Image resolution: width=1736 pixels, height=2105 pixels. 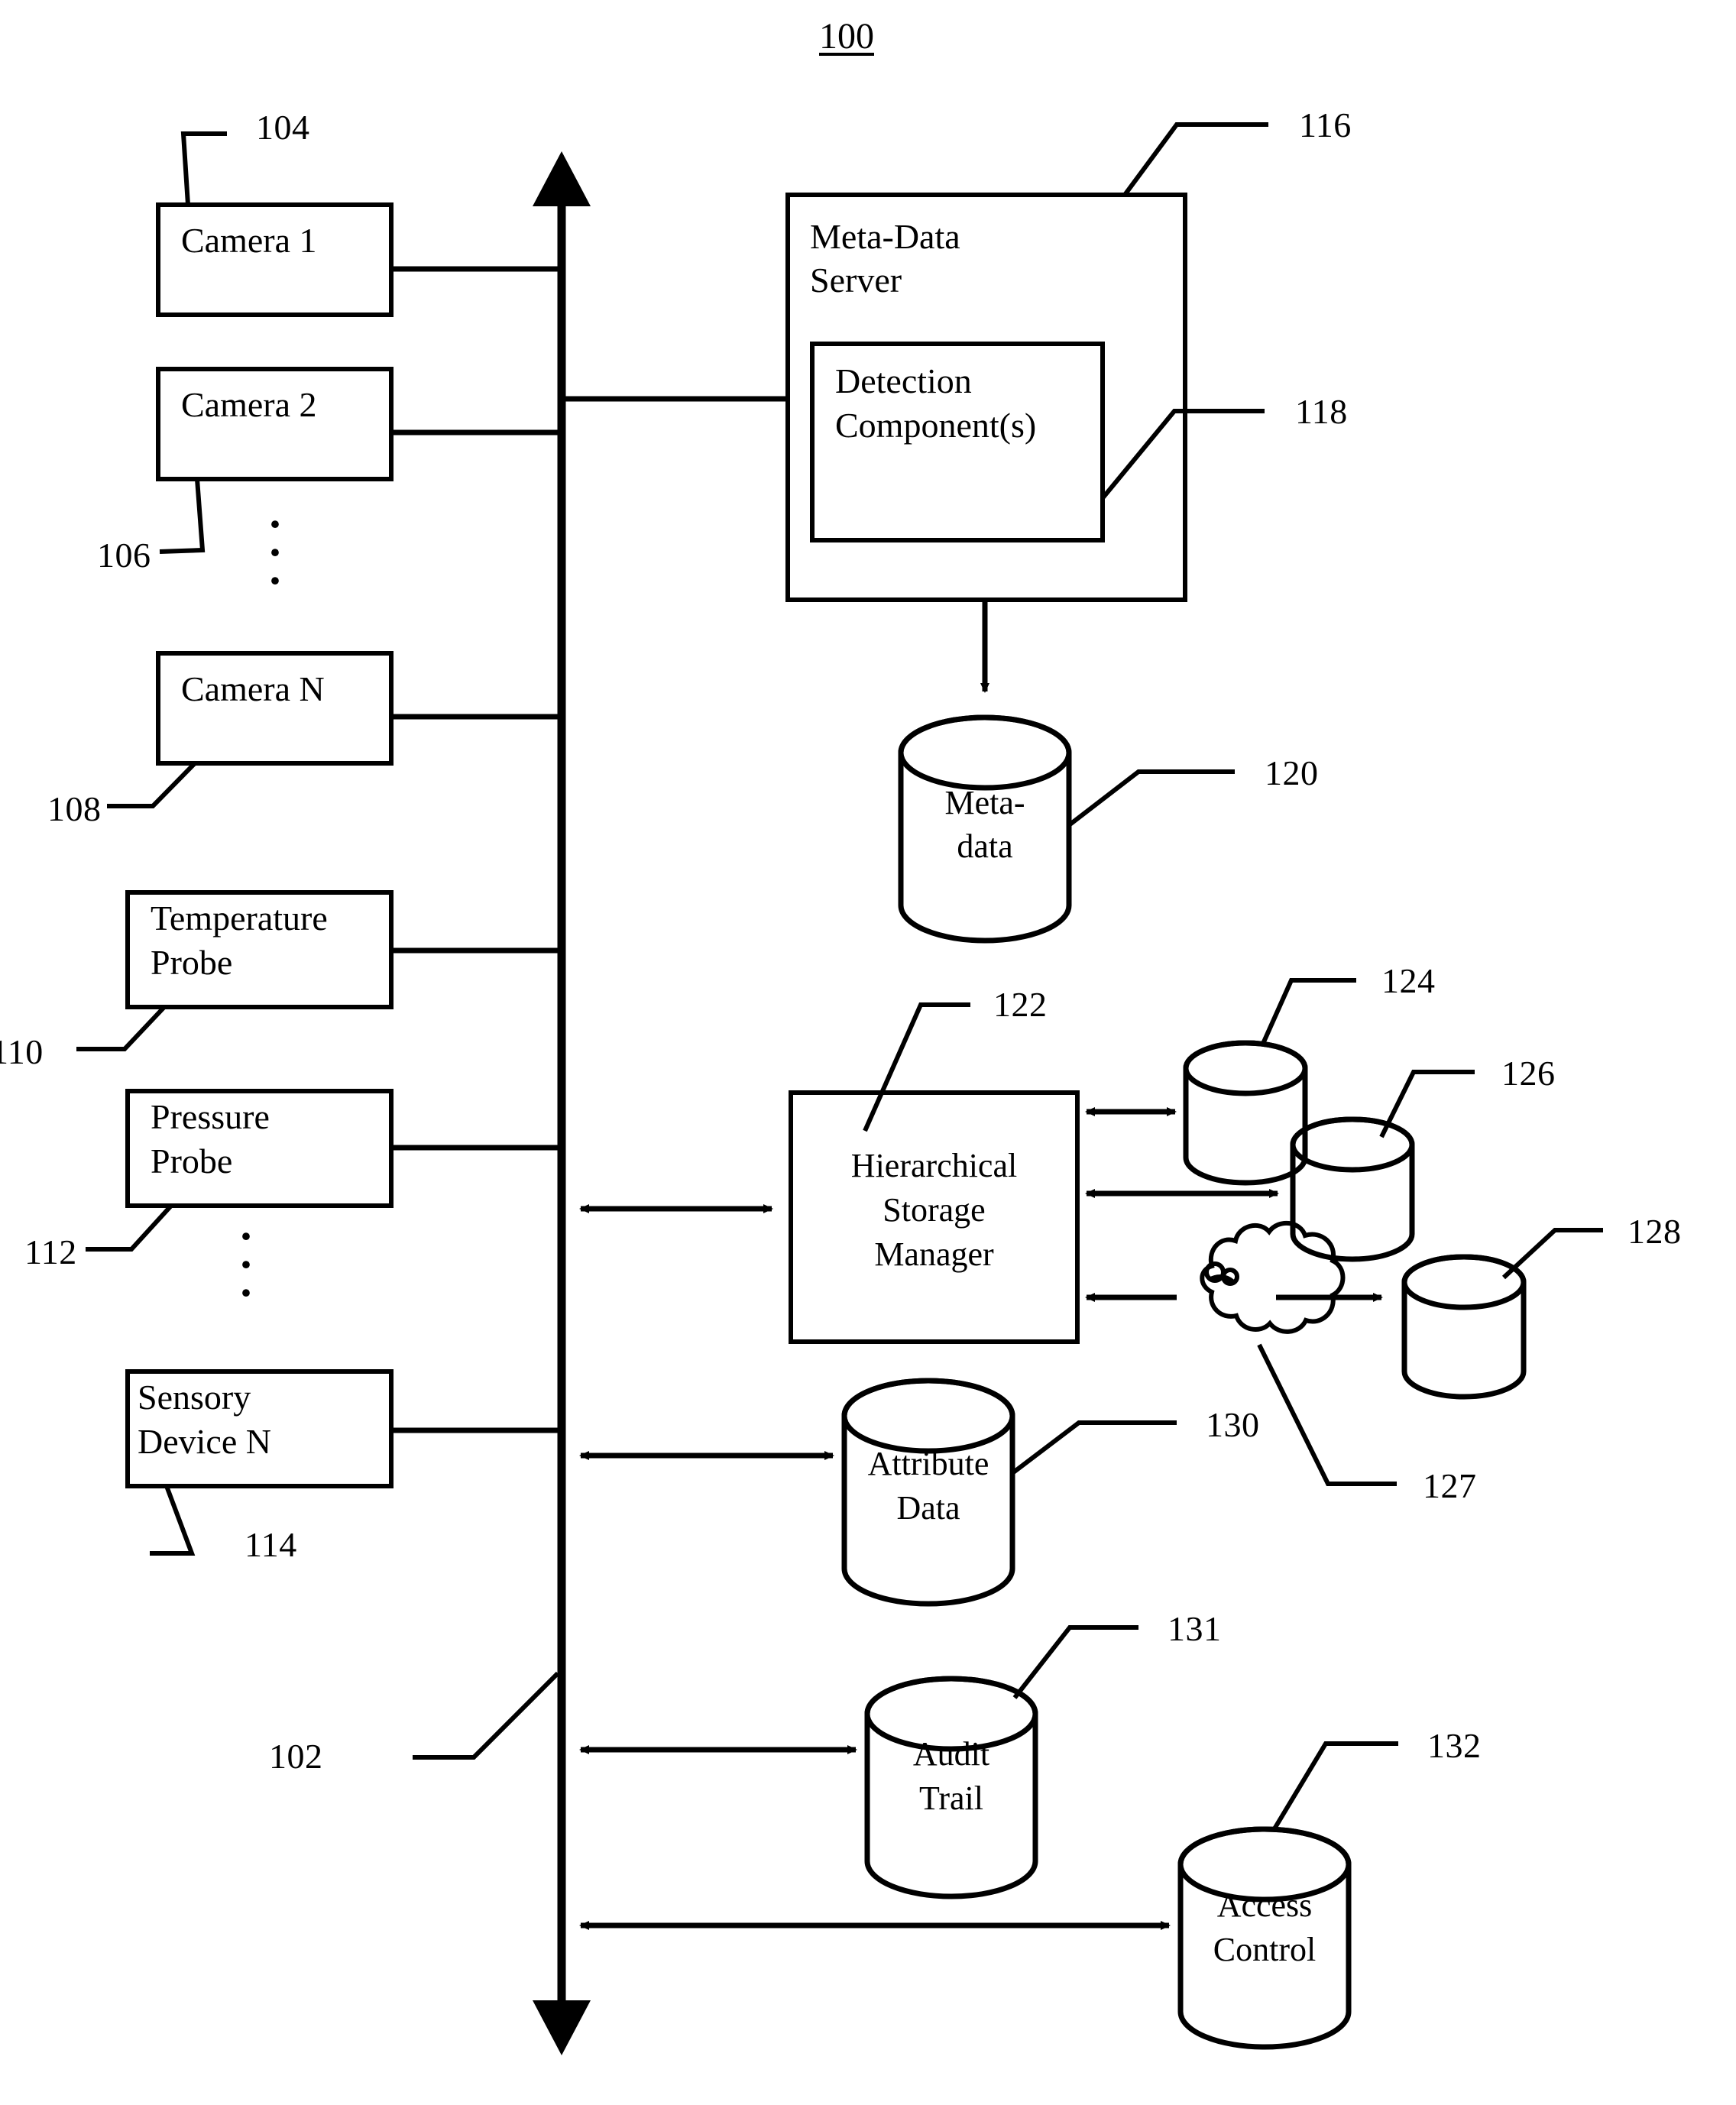 What do you see at coordinates (296, 1756) in the screenshot?
I see `reference-numeral-102: 102` at bounding box center [296, 1756].